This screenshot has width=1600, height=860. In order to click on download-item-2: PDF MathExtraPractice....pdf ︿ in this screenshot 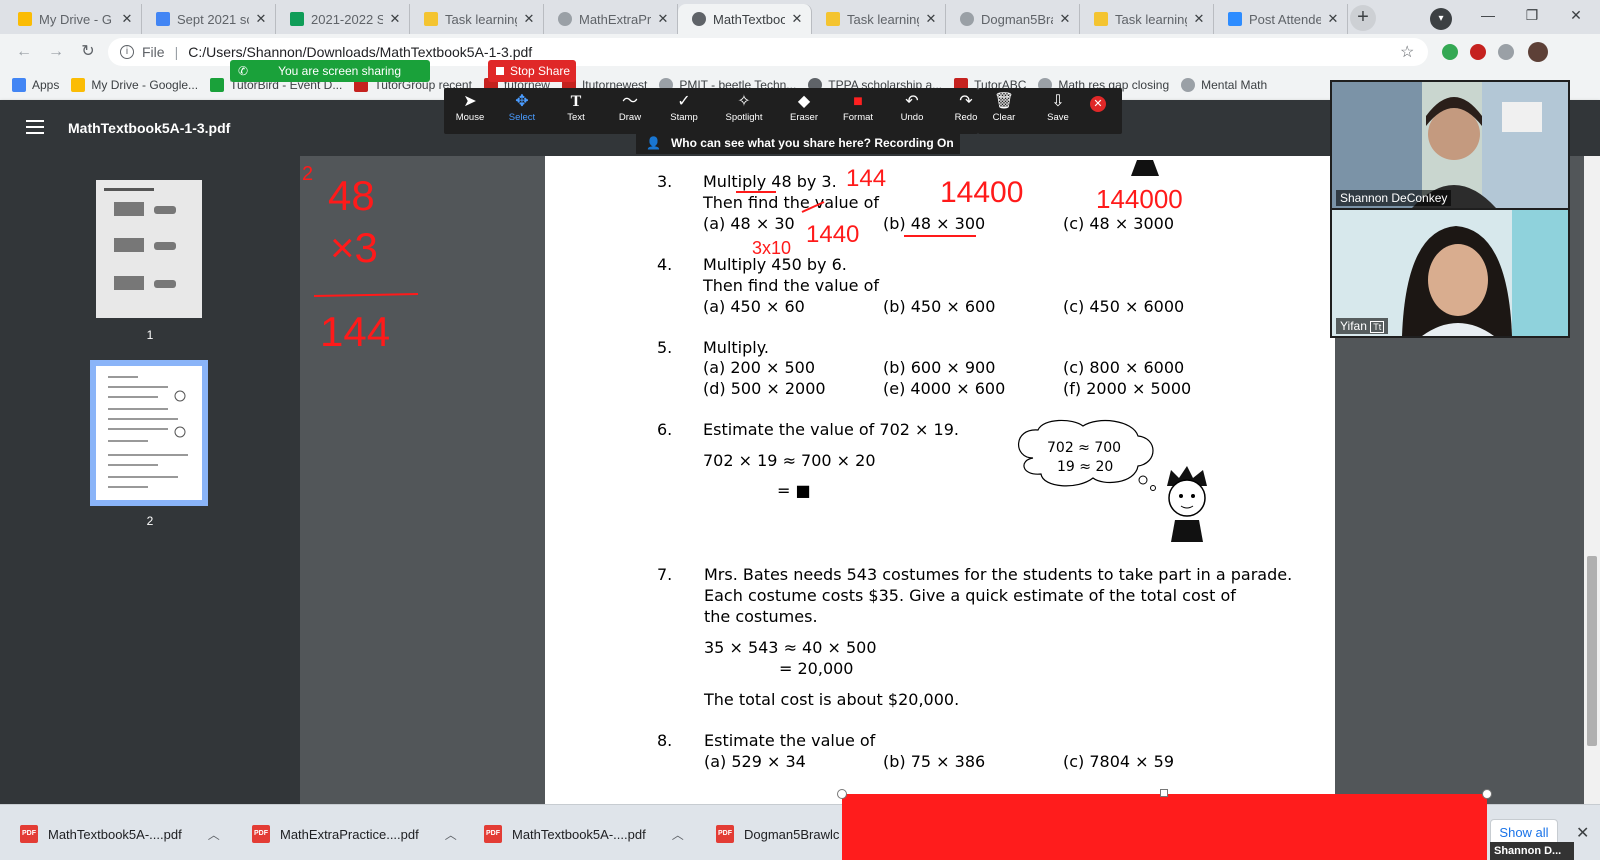, I will do `click(354, 834)`.